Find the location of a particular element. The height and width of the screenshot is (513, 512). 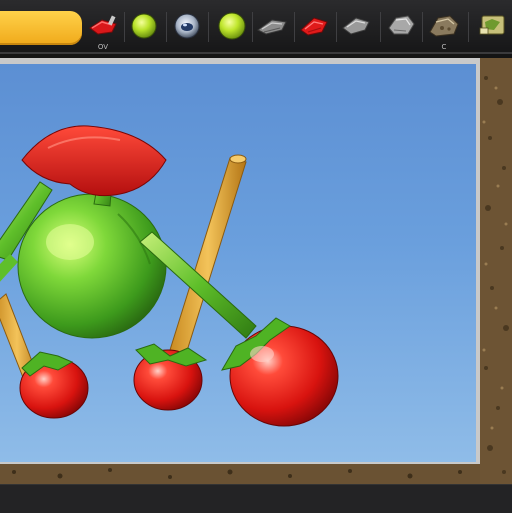

main-menu-tab is located at coordinates (41, 28).